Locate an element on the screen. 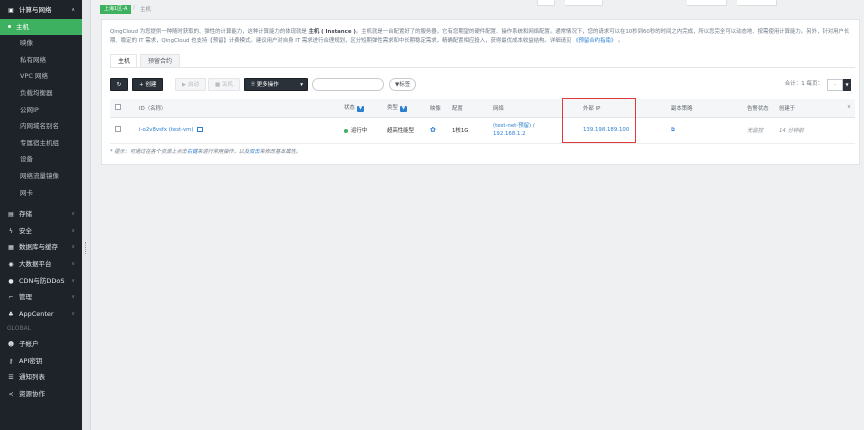 The image size is (864, 430). sidebar-section-bigdata: ◉ 大数据平台 ∨ is located at coordinates (41, 264).